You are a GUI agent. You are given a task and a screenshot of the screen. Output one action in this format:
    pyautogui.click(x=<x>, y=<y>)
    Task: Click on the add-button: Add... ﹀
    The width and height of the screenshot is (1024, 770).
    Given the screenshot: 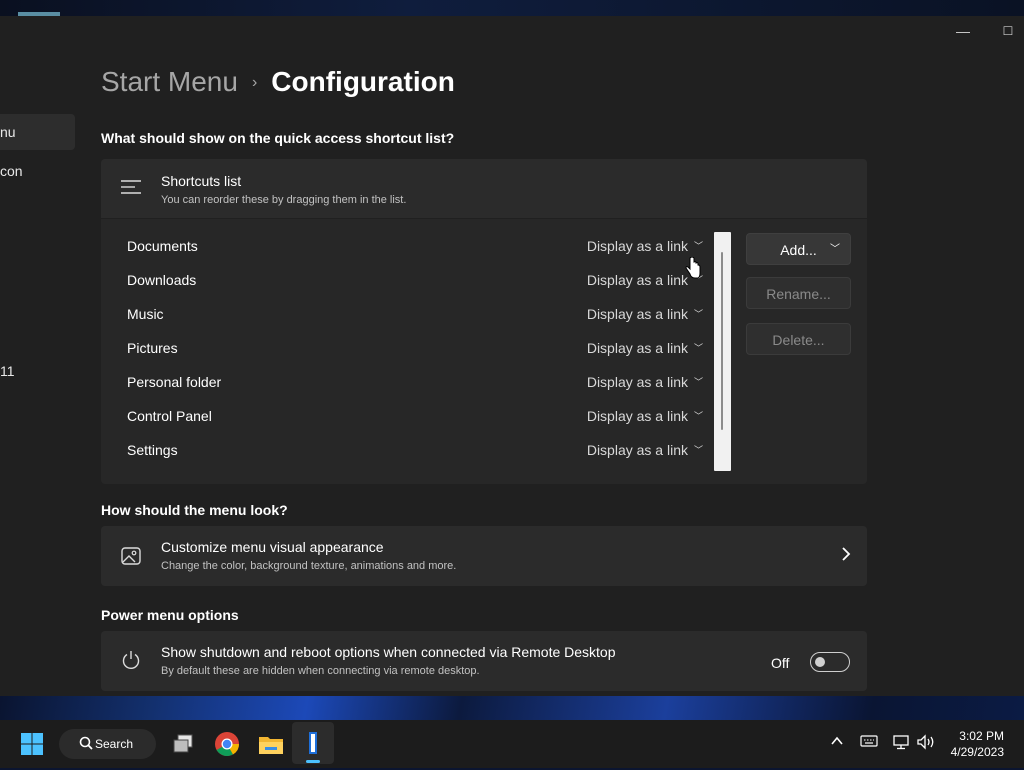 What is the action you would take?
    pyautogui.click(x=798, y=249)
    